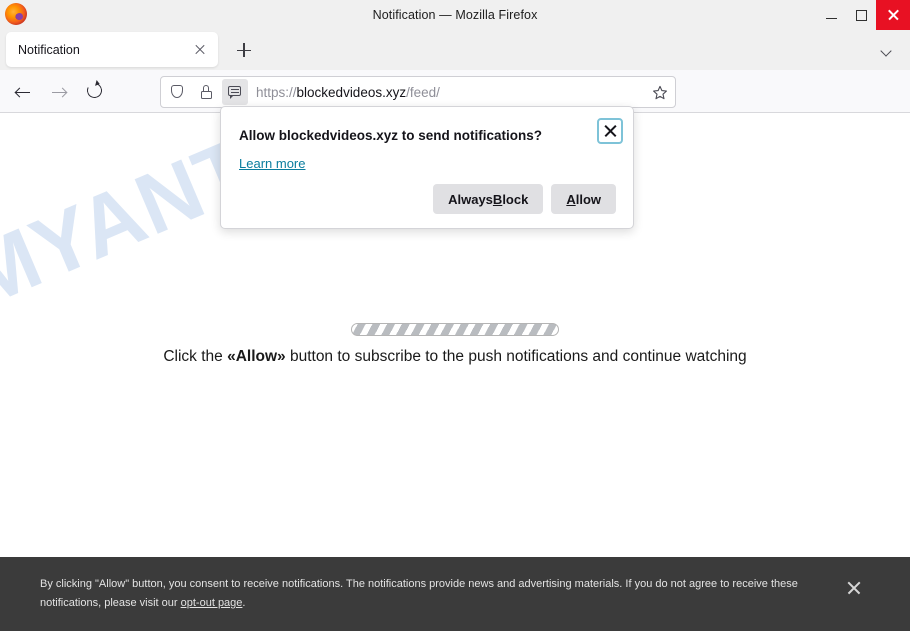  I want to click on star-icon, so click(660, 92).